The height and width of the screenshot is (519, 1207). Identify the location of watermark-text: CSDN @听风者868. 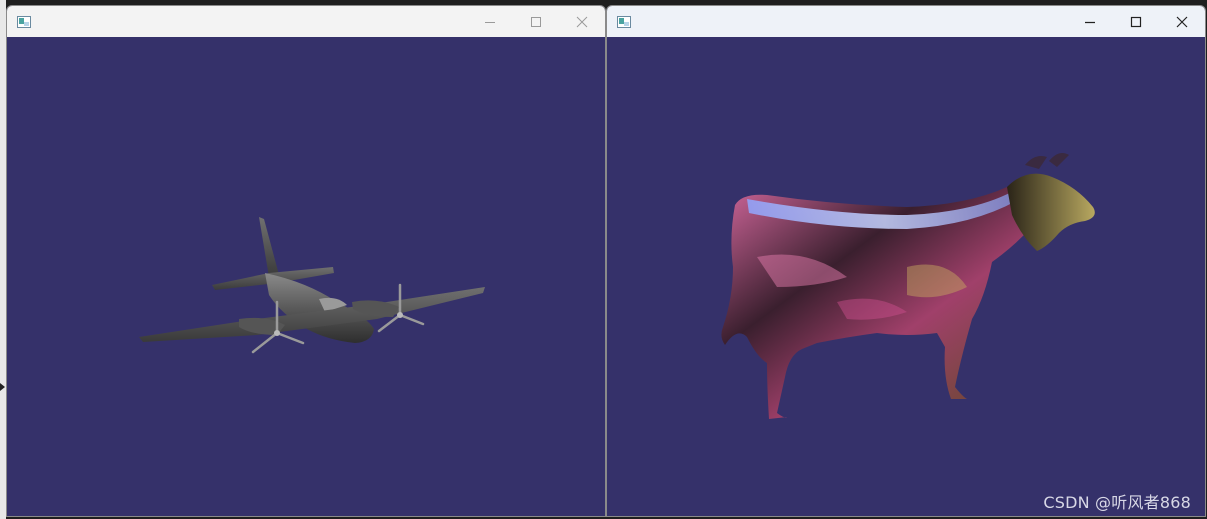
(1117, 502).